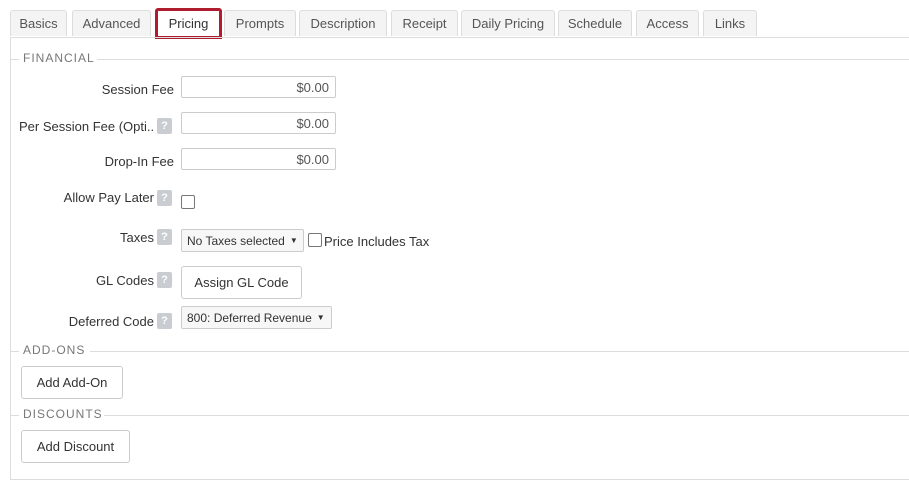 Image resolution: width=909 pixels, height=485 pixels. What do you see at coordinates (164, 280) in the screenshot?
I see `gl-codes-help-icon: ?` at bounding box center [164, 280].